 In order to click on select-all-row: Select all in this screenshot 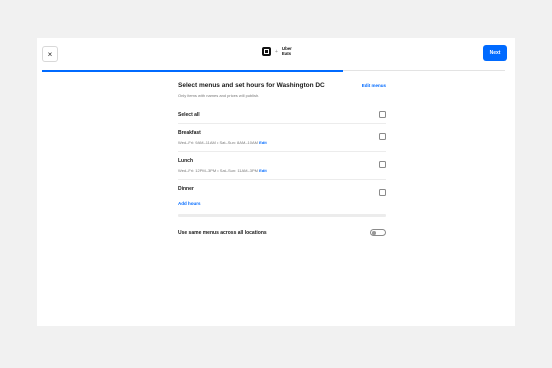, I will do `click(282, 115)`.